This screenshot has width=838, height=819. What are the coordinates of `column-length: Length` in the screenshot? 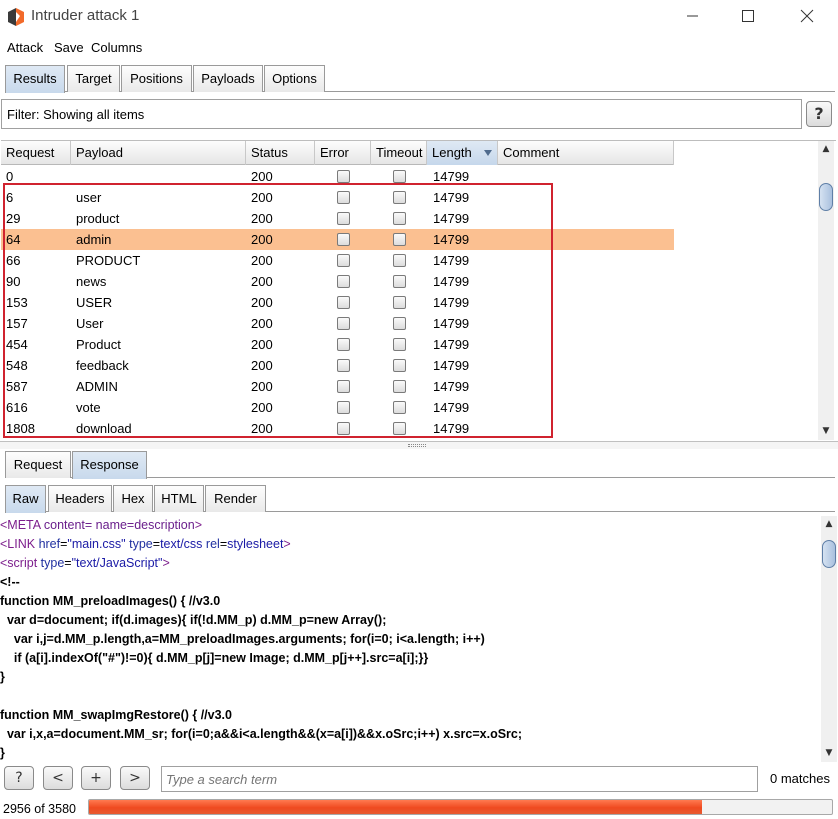 It's located at (462, 153).